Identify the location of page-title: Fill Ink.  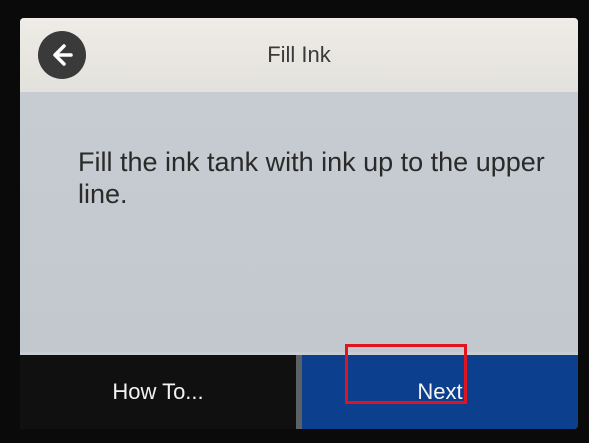
(299, 54).